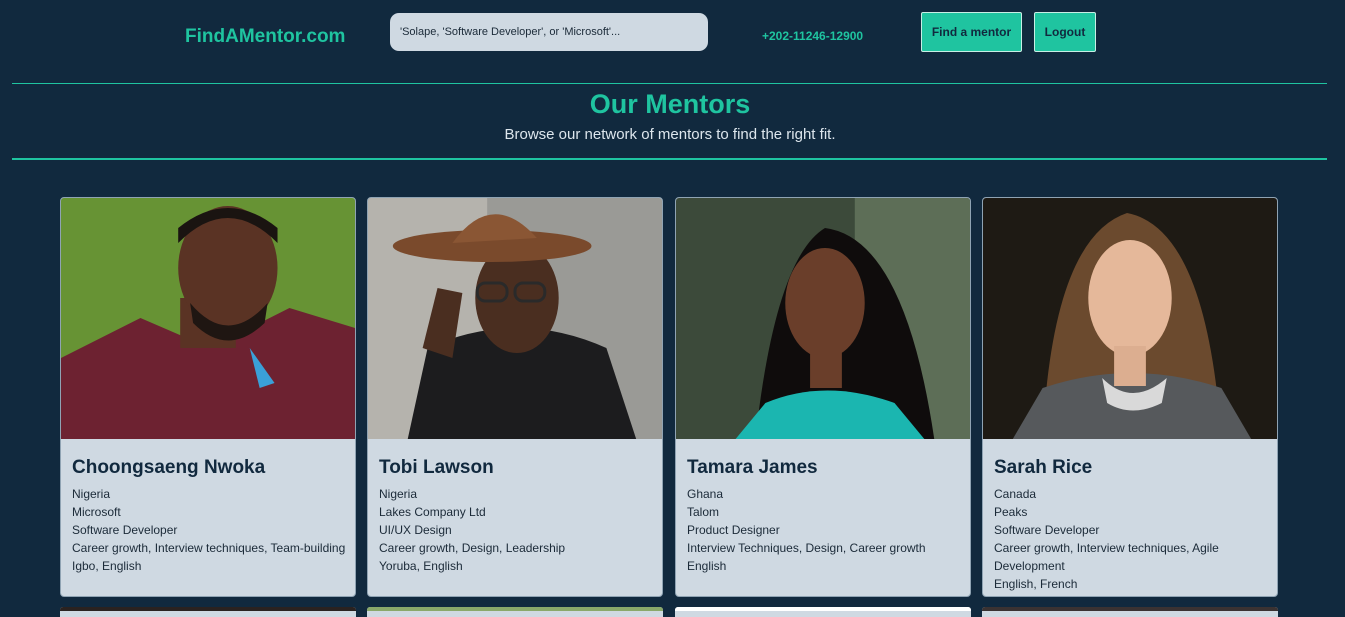  I want to click on mentor-name: Choongsaeng Nwoka, so click(169, 467).